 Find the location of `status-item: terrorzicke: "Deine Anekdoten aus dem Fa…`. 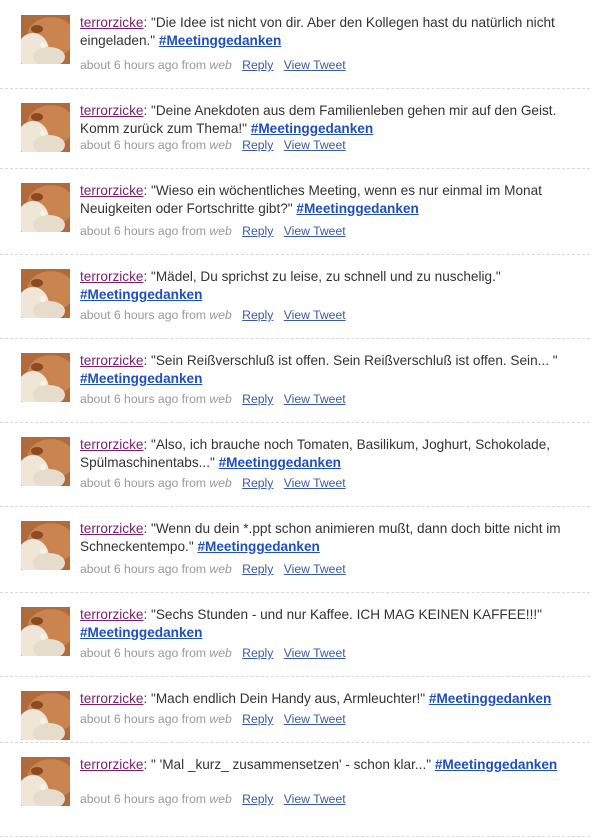

status-item: terrorzicke: "Deine Anekdoten aus dem Fa… is located at coordinates (295, 128).